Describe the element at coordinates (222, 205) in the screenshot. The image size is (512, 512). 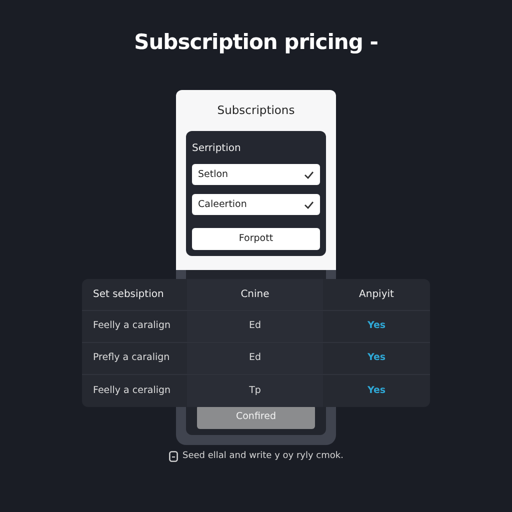
I see `select-value: Caleertion` at that location.